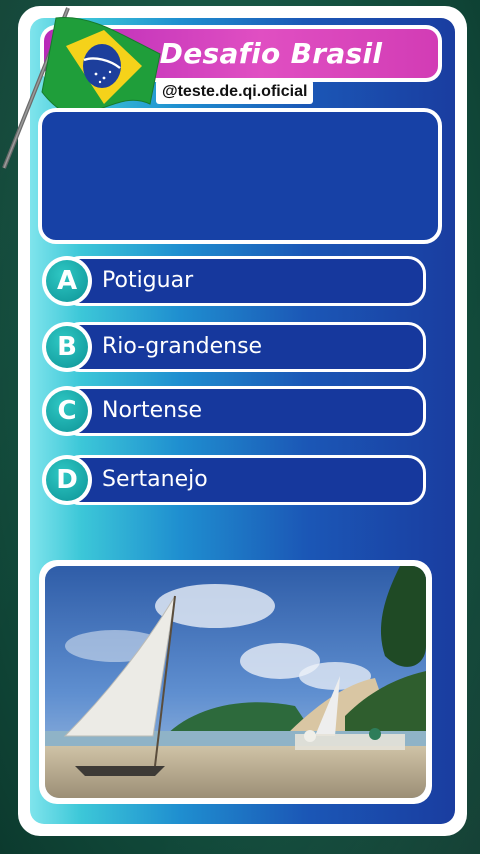 The image size is (480, 854). What do you see at coordinates (240, 176) in the screenshot?
I see `question-box` at bounding box center [240, 176].